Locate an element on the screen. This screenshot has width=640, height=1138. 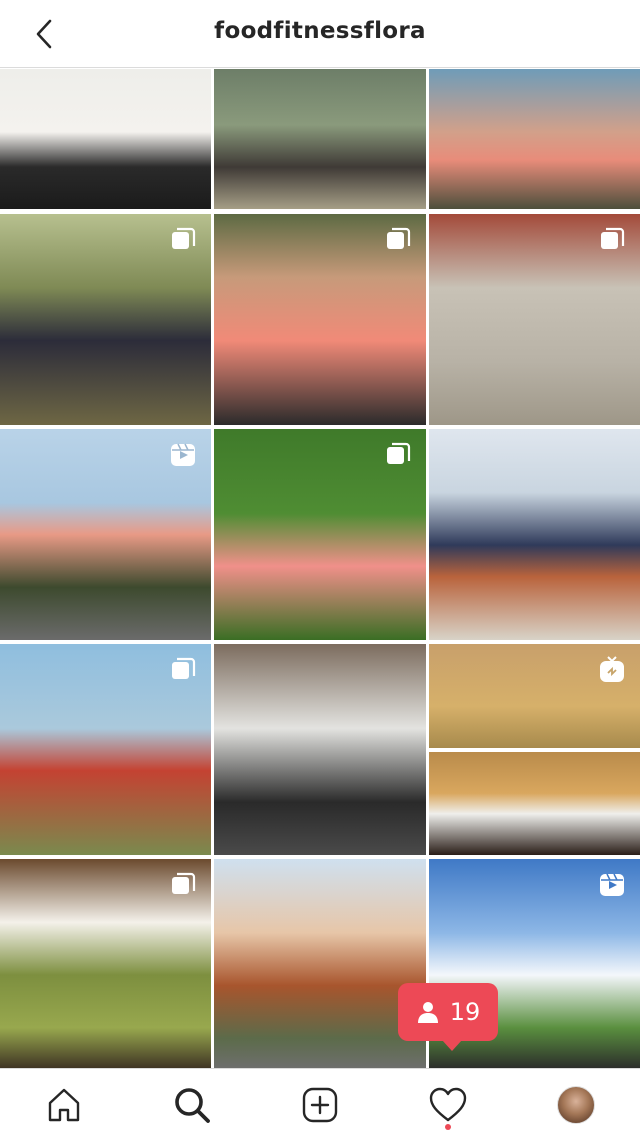
bottom-tab-bar is located at coordinates (320, 1103).